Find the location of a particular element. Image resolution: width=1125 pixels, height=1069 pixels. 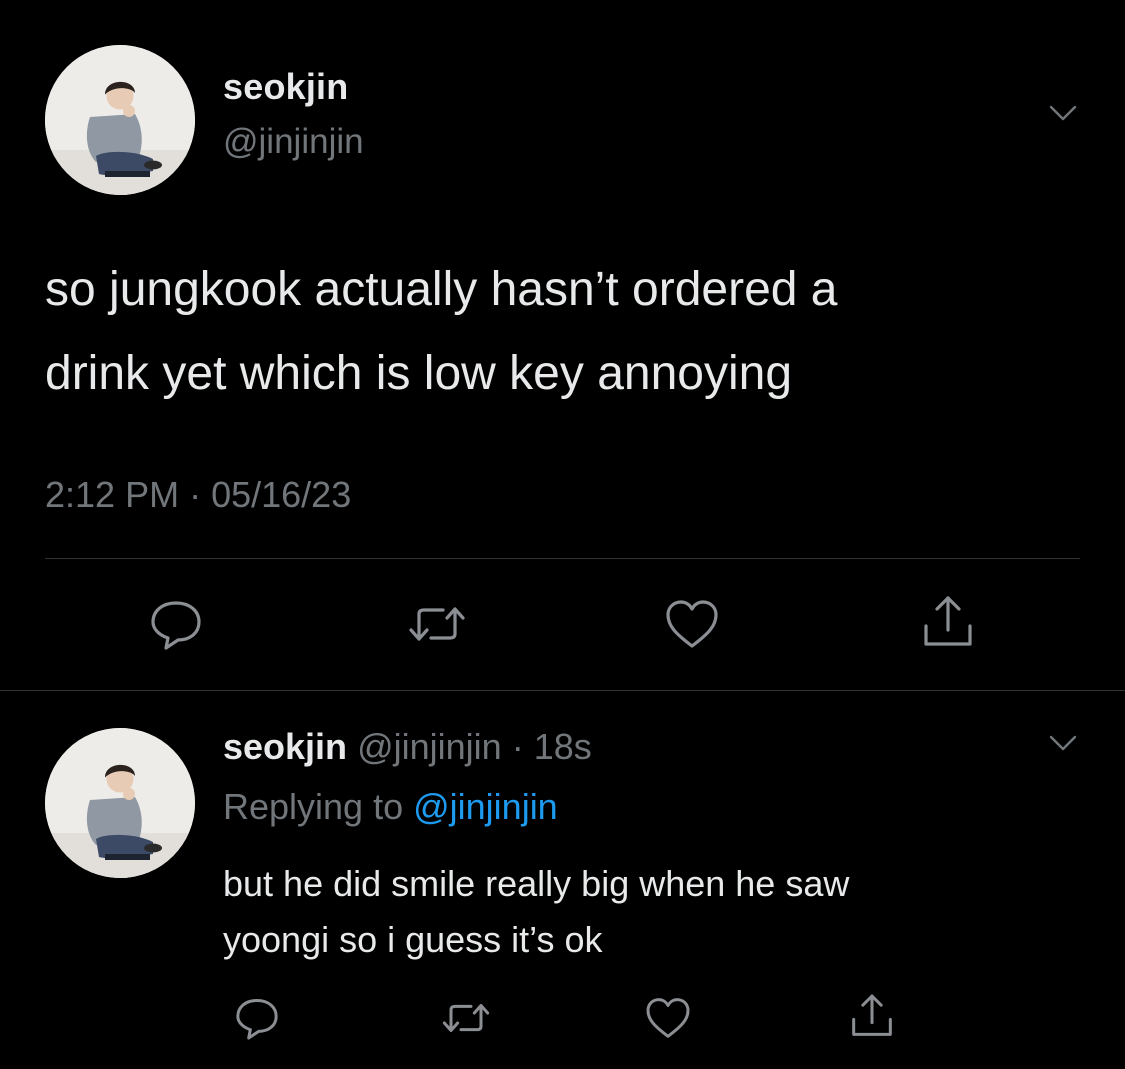

tweet-date: 05/16/23 is located at coordinates (281, 494).